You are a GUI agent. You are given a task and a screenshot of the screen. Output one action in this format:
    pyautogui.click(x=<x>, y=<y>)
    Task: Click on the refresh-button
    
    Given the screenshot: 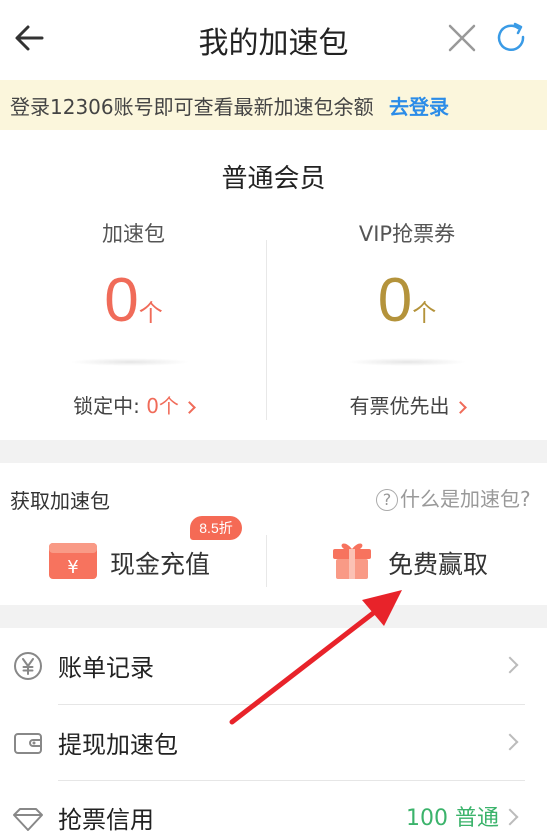 What is the action you would take?
    pyautogui.click(x=512, y=38)
    